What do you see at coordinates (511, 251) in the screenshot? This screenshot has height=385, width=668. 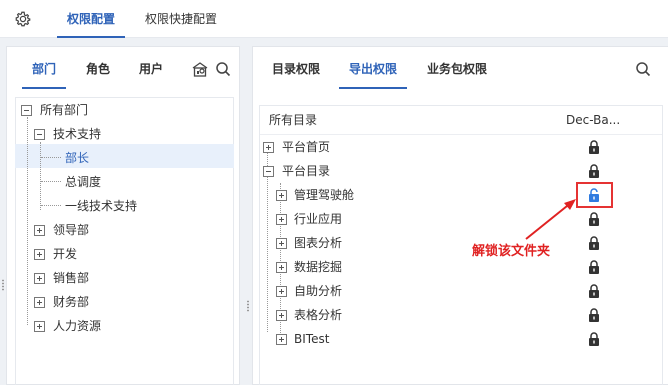 I see `annotation-text: 解锁该文件夹` at bounding box center [511, 251].